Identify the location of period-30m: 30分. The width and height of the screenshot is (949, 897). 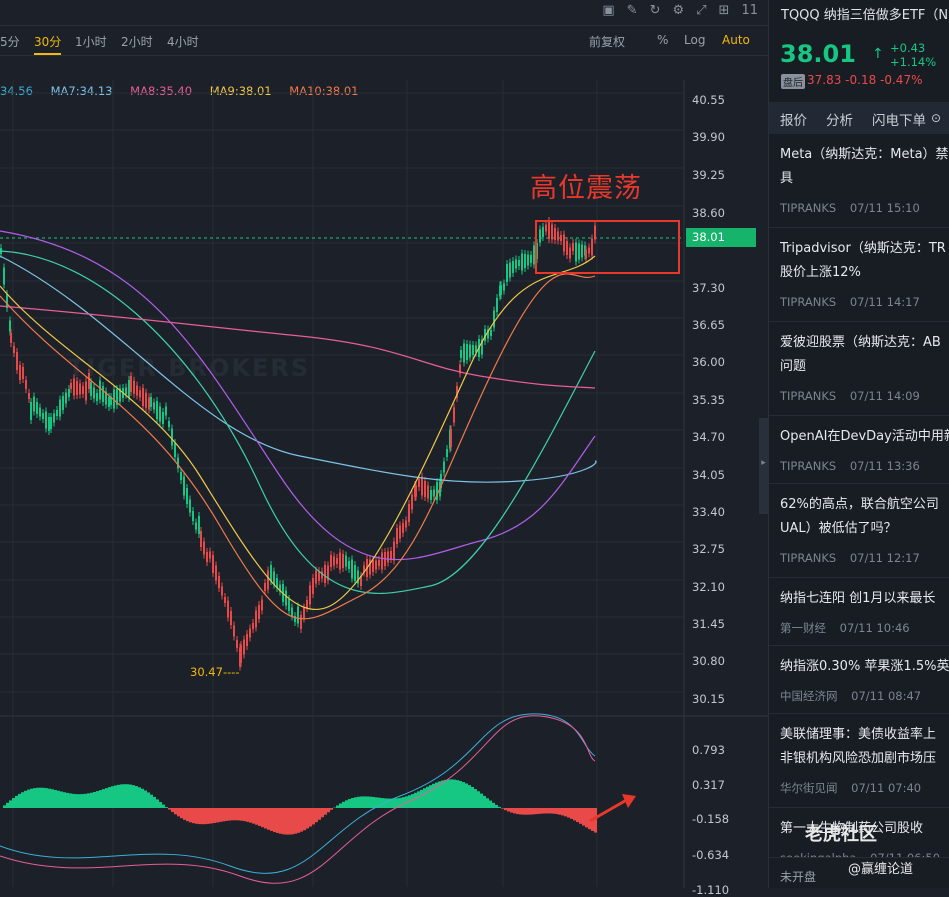
(47, 44).